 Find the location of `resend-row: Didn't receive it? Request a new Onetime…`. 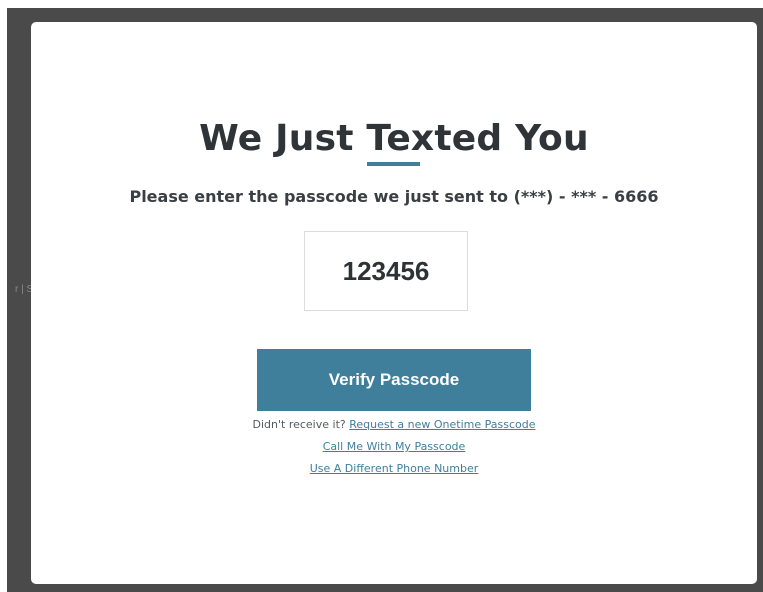

resend-row: Didn't receive it? Request a new Onetime… is located at coordinates (394, 425).